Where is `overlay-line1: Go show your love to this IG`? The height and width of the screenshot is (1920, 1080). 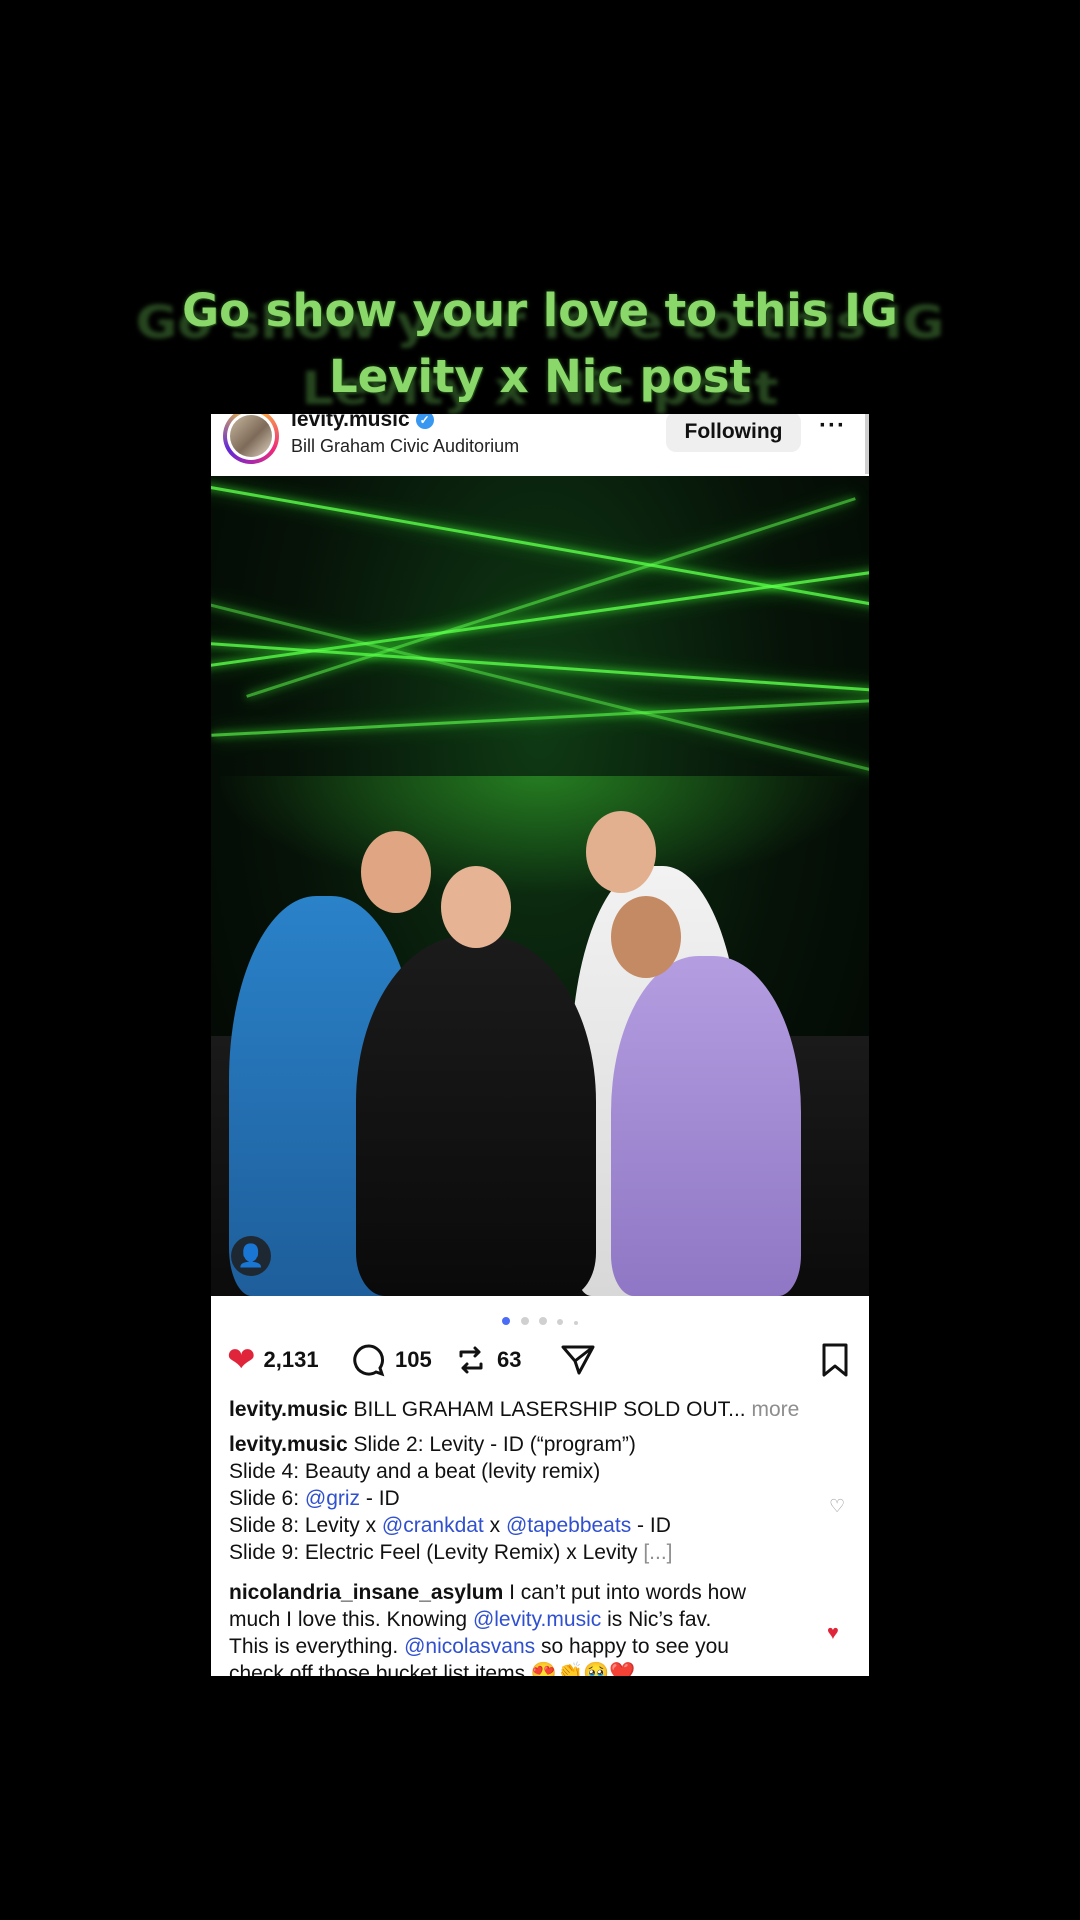 overlay-line1: Go show your love to this IG is located at coordinates (540, 310).